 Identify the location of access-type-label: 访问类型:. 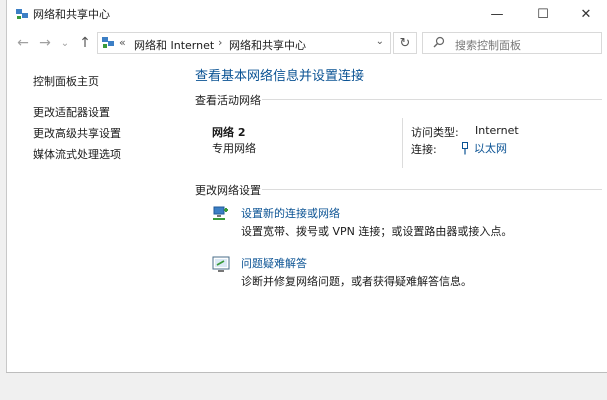
(435, 132).